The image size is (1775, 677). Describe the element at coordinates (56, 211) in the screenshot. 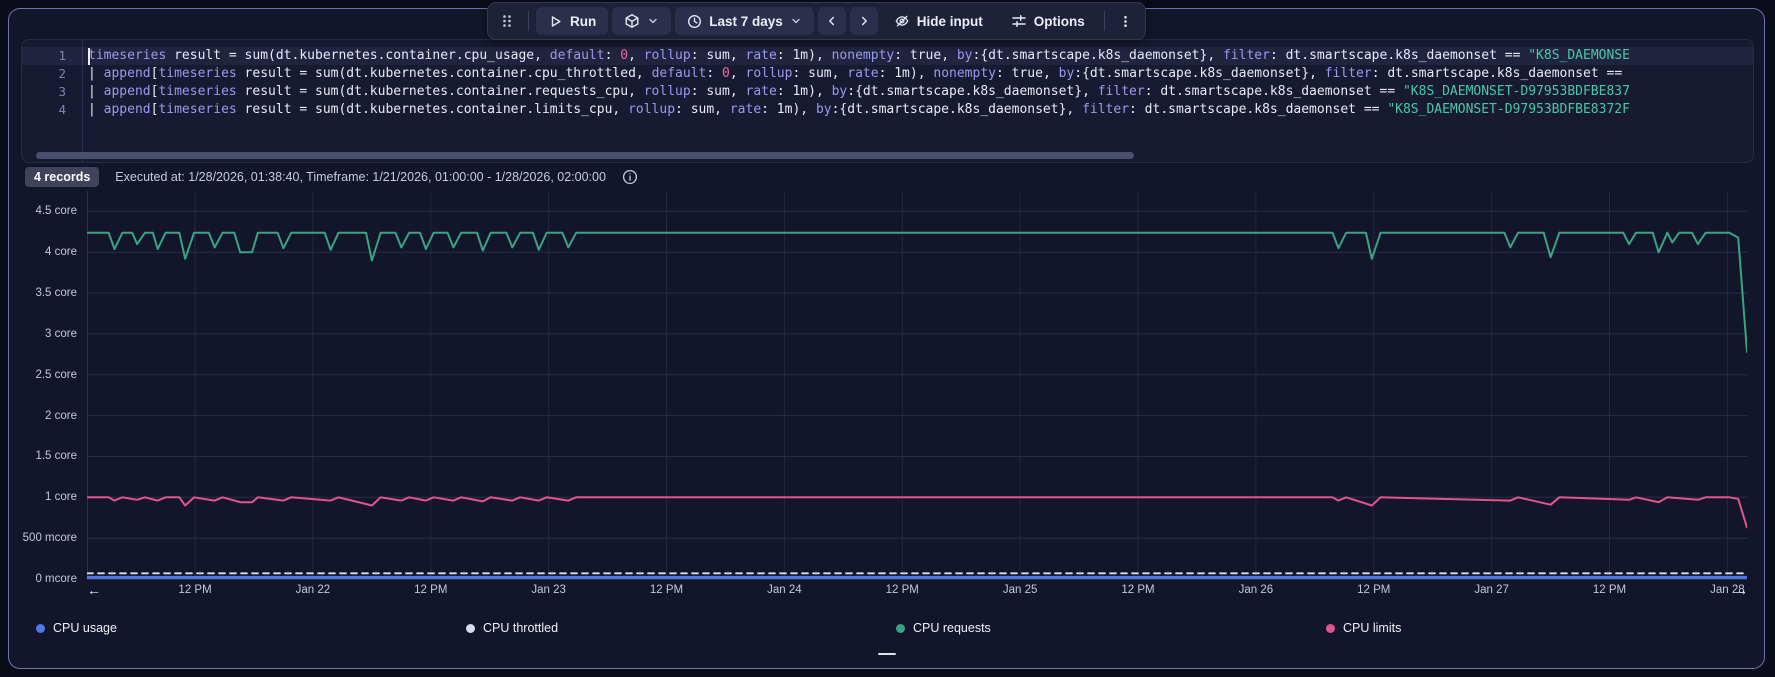

I see `y-axis-label: 4.5 core` at that location.